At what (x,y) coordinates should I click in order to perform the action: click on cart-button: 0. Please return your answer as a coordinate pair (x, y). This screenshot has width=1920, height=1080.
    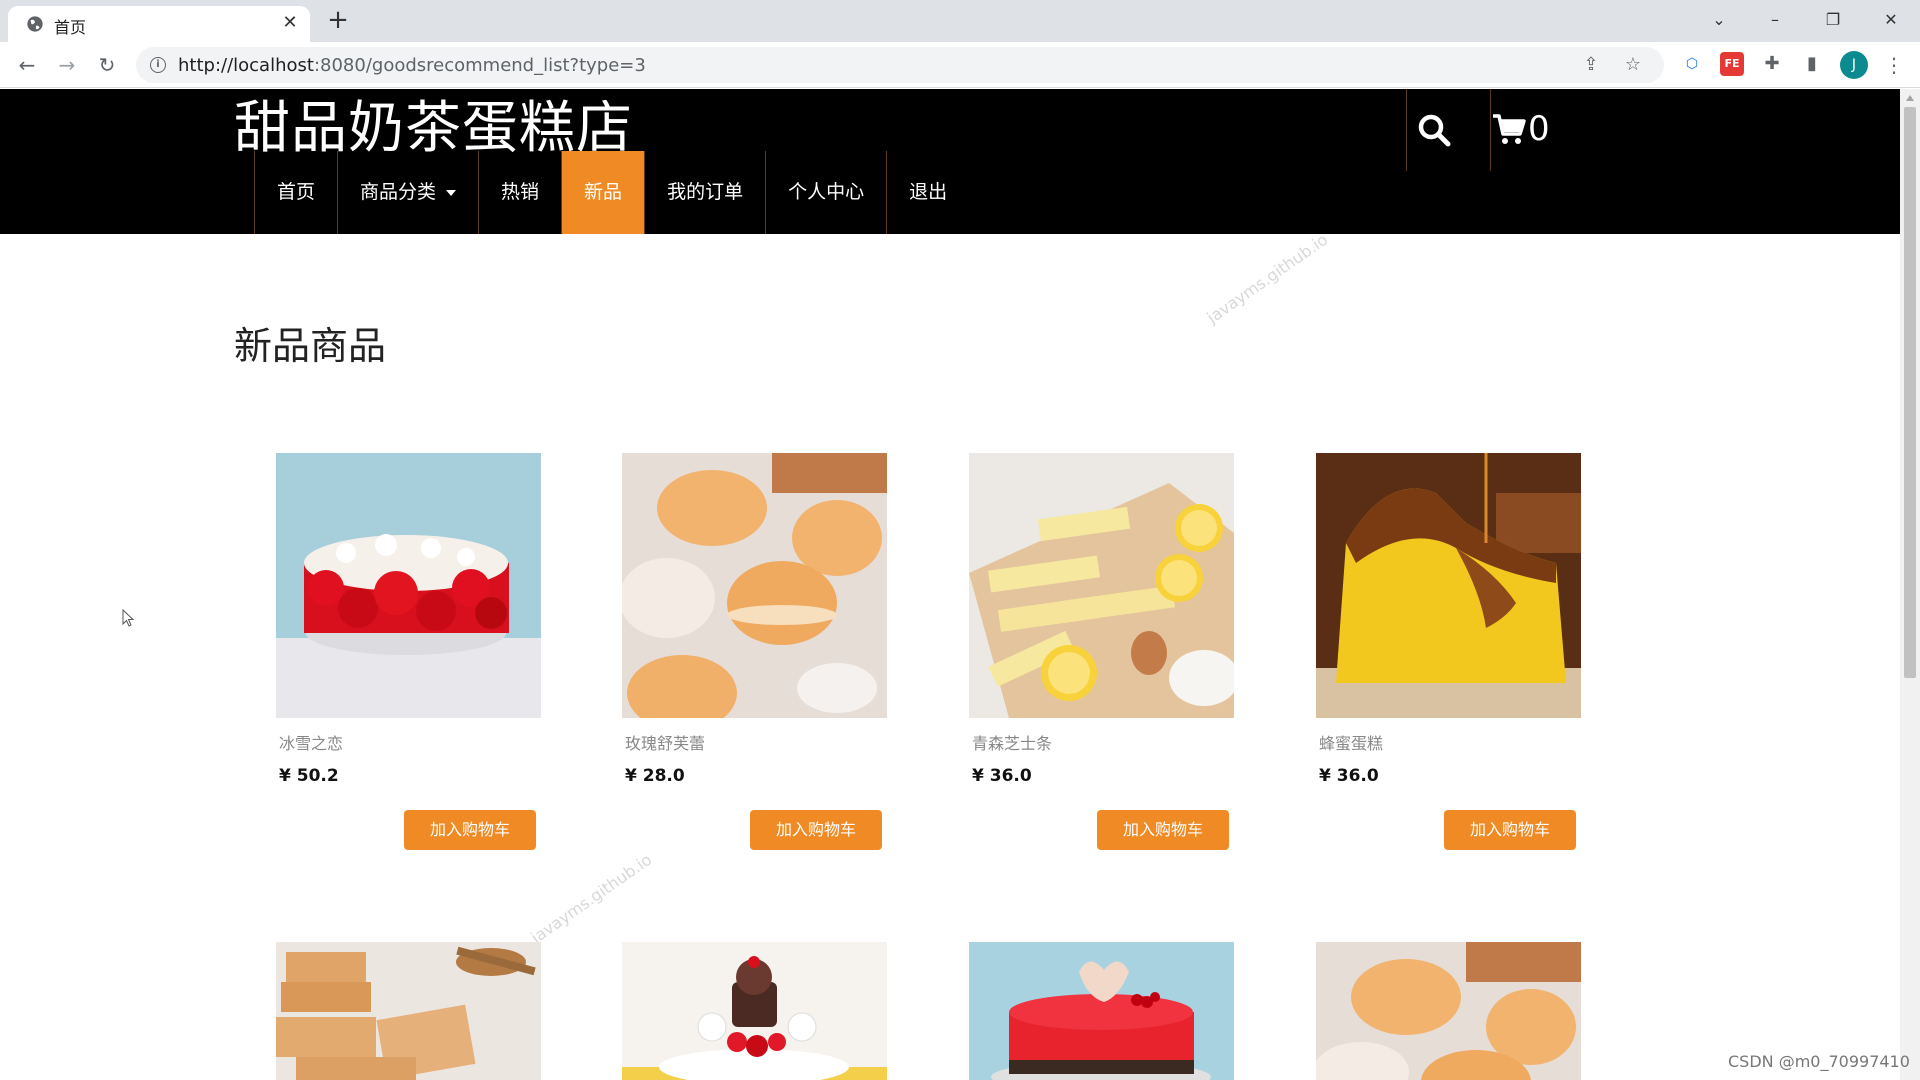
    Looking at the image, I should click on (1521, 129).